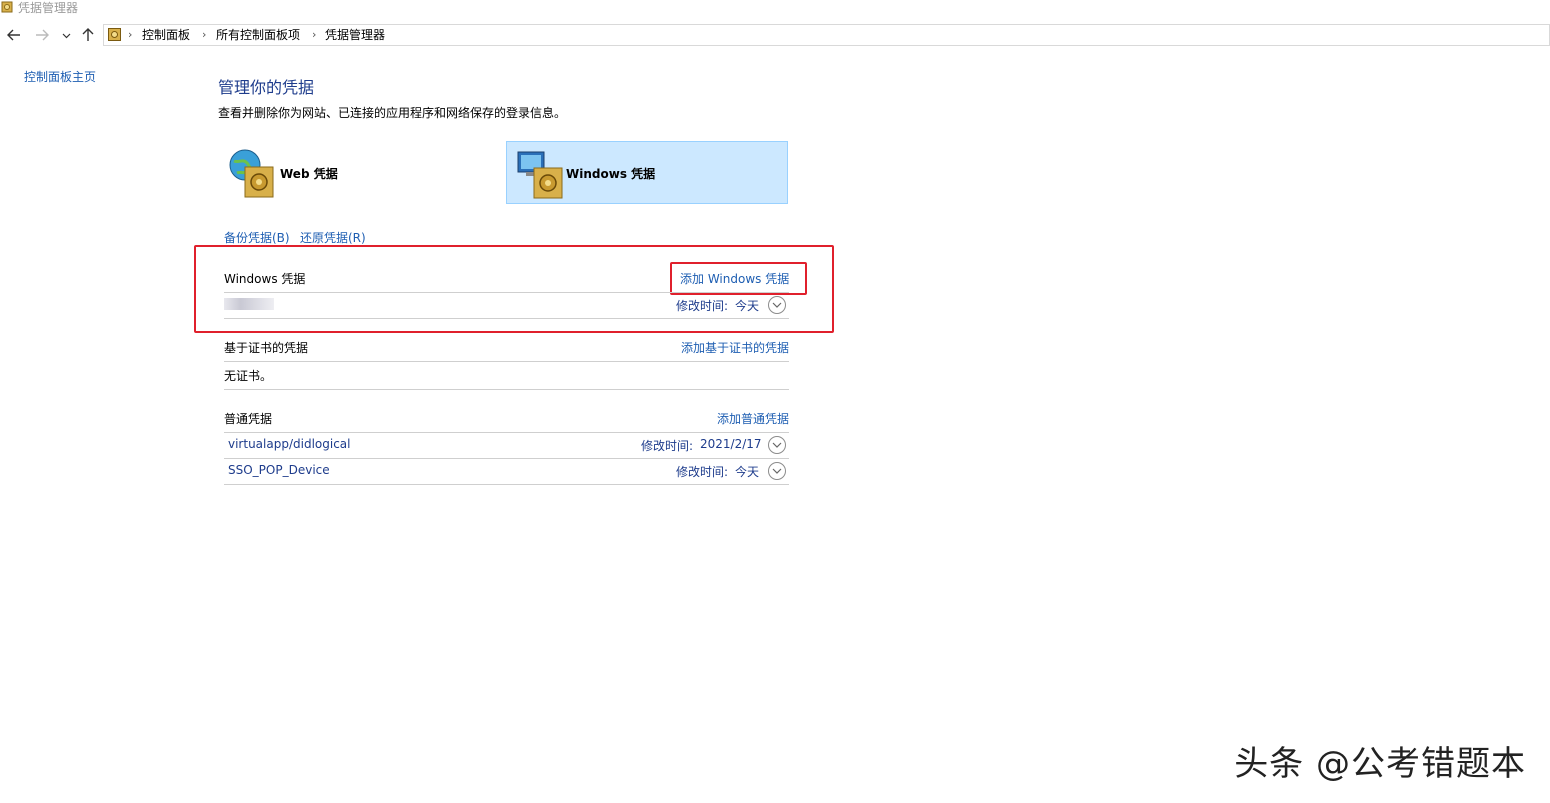  I want to click on credential-manager-icon, so click(7, 7).